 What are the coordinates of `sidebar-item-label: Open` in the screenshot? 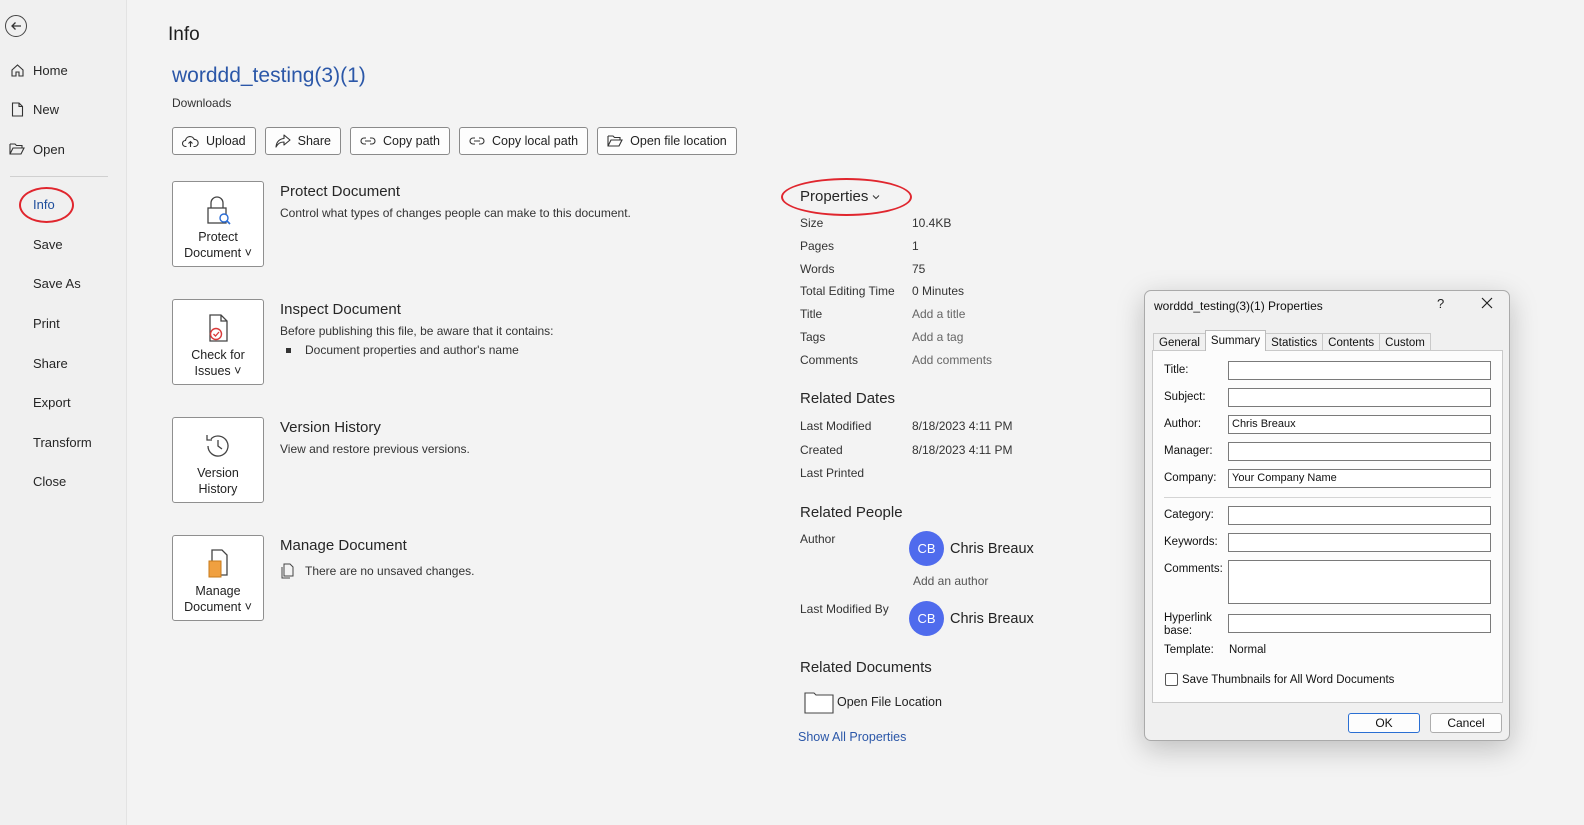 It's located at (49, 149).